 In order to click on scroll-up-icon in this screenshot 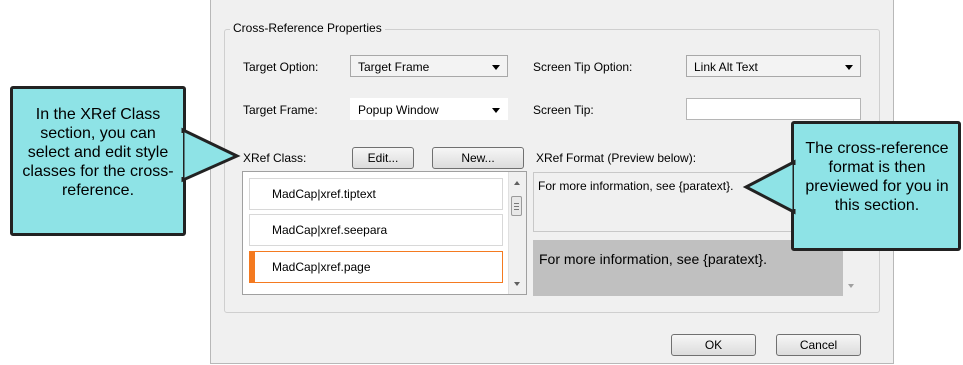, I will do `click(517, 183)`.